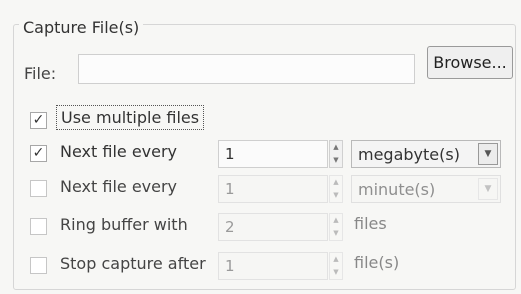 The width and height of the screenshot is (521, 294). I want to click on next-file-time-checkbox, so click(38, 188).